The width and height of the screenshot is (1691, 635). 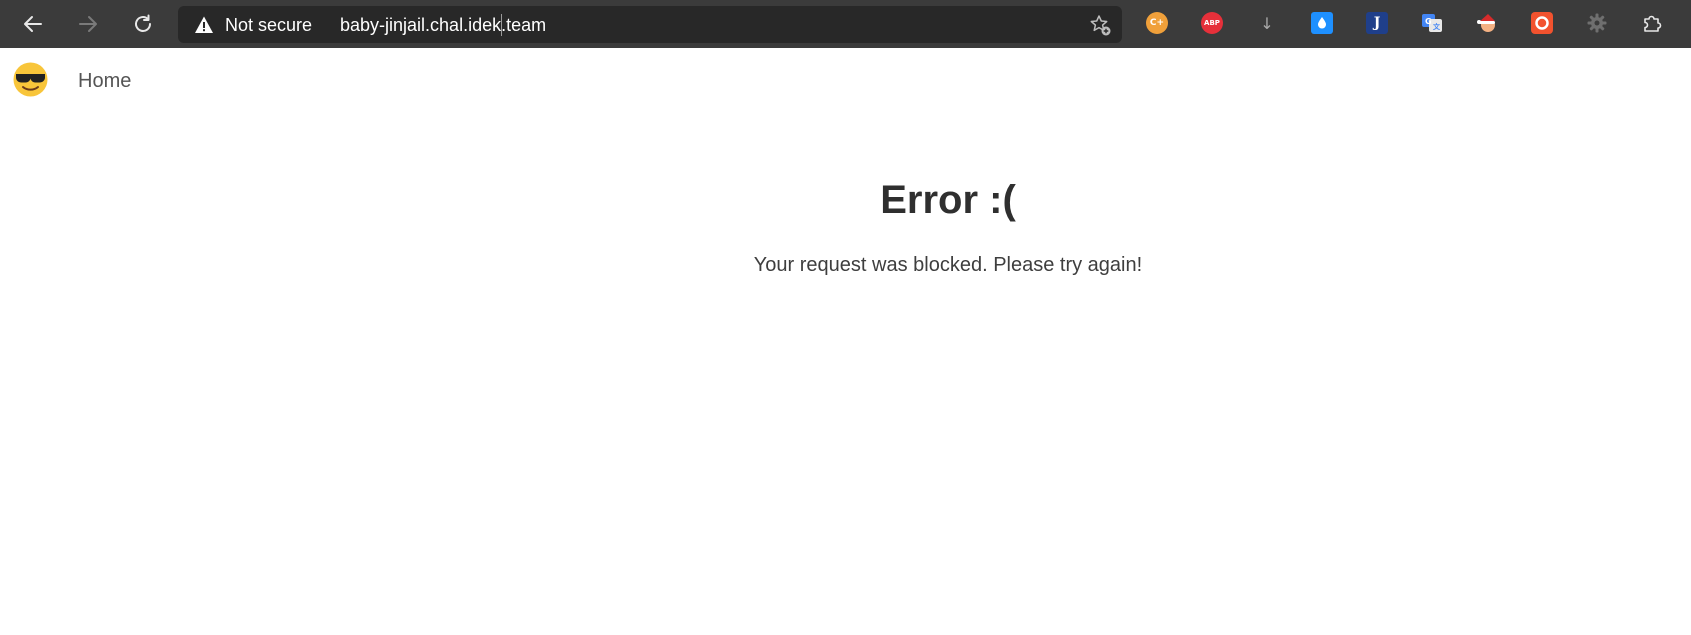 I want to click on translate-extension-icon: G 文, so click(x=1432, y=23).